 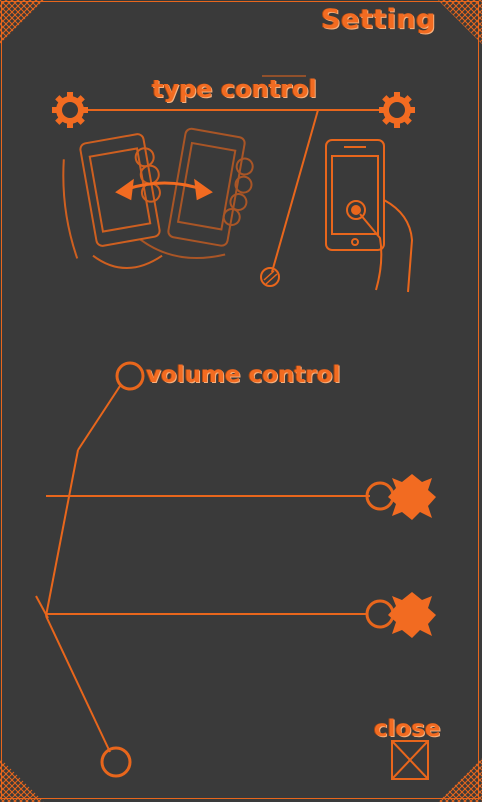 What do you see at coordinates (378, 19) in the screenshot?
I see `page-title: Setting` at bounding box center [378, 19].